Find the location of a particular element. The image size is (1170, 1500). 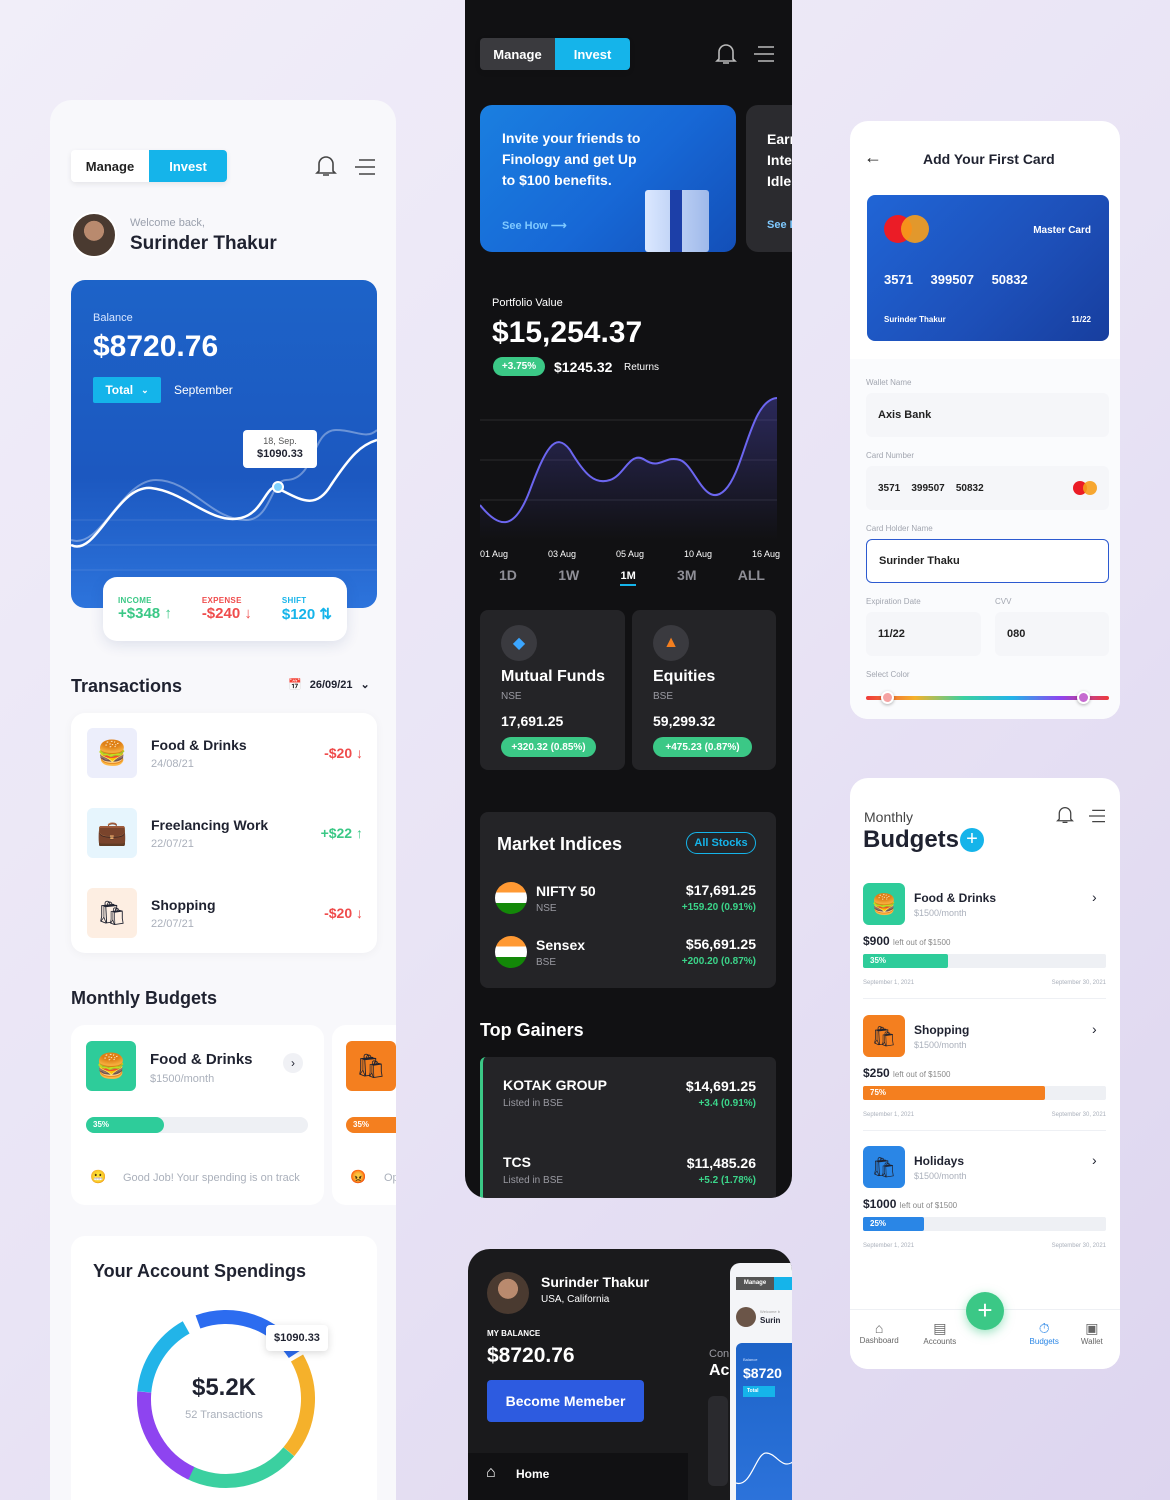

total-label: Total is located at coordinates (119, 390).